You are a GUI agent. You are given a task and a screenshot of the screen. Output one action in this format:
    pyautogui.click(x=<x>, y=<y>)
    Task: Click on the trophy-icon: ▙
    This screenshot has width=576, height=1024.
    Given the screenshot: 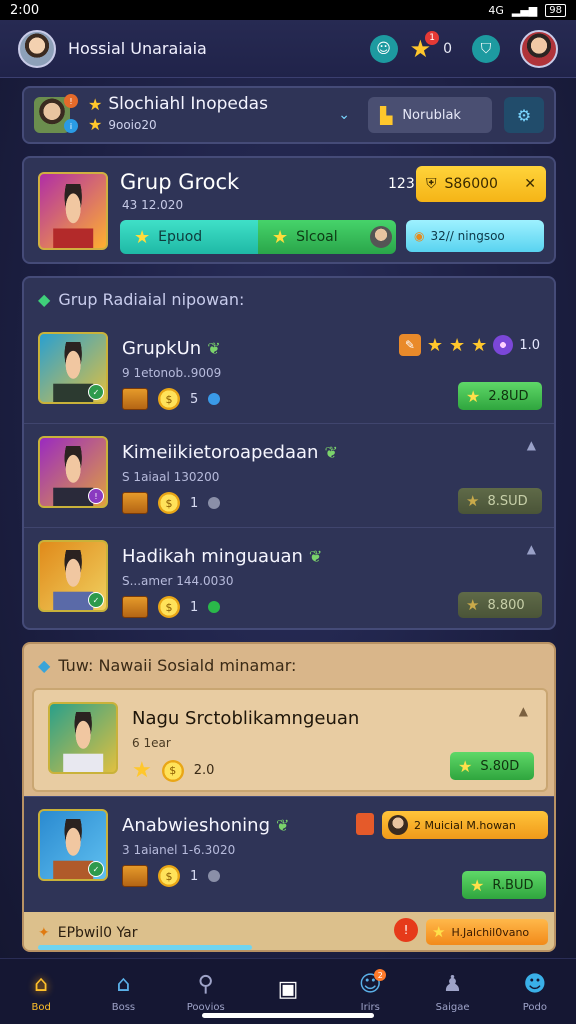 What is the action you would take?
    pyautogui.click(x=386, y=115)
    